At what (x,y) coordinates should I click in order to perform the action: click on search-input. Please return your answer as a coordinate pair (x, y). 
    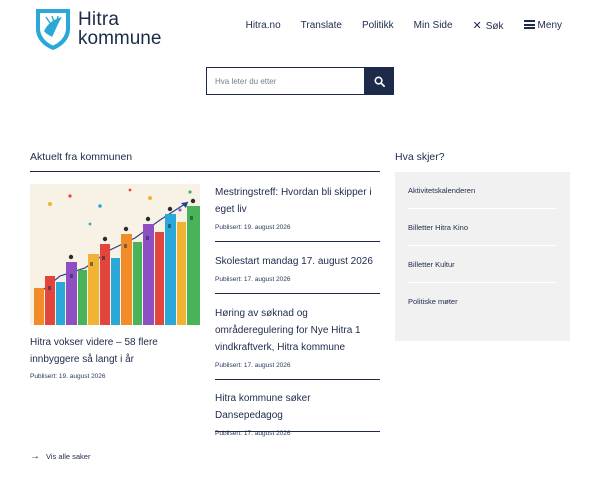
    Looking at the image, I should click on (285, 81).